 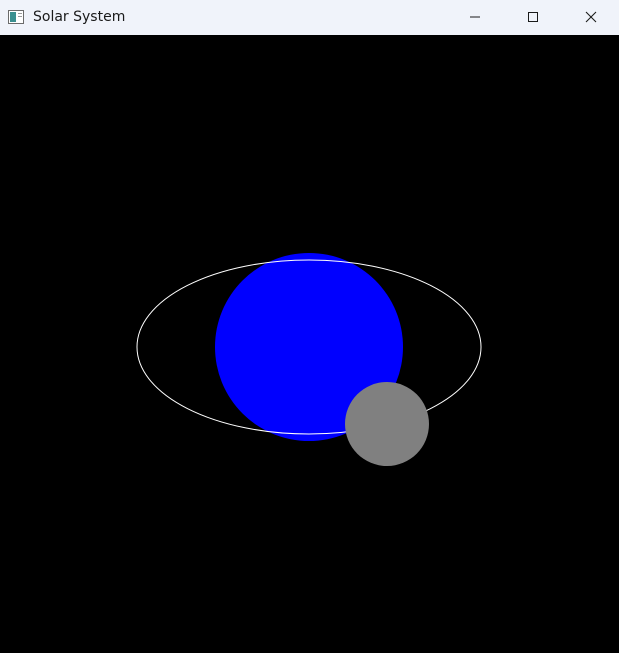 I want to click on minimize-icon, so click(x=475, y=17).